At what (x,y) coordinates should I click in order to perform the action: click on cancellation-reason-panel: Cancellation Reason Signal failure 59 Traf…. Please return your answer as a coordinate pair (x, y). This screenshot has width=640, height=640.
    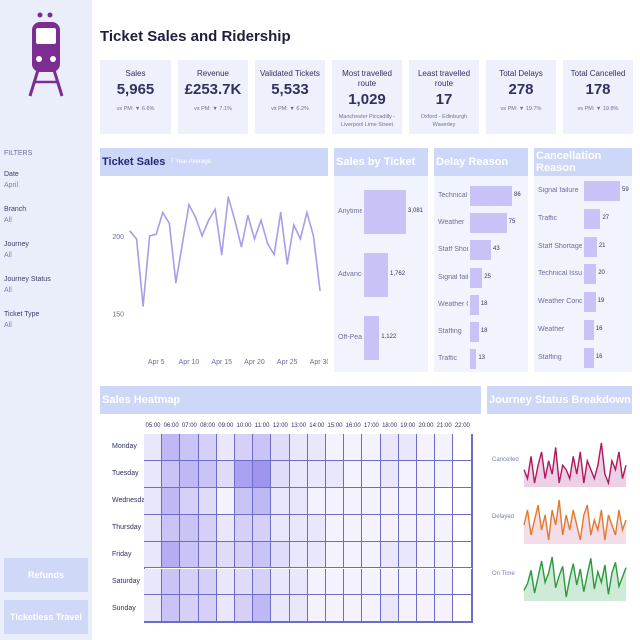
    Looking at the image, I should click on (583, 260).